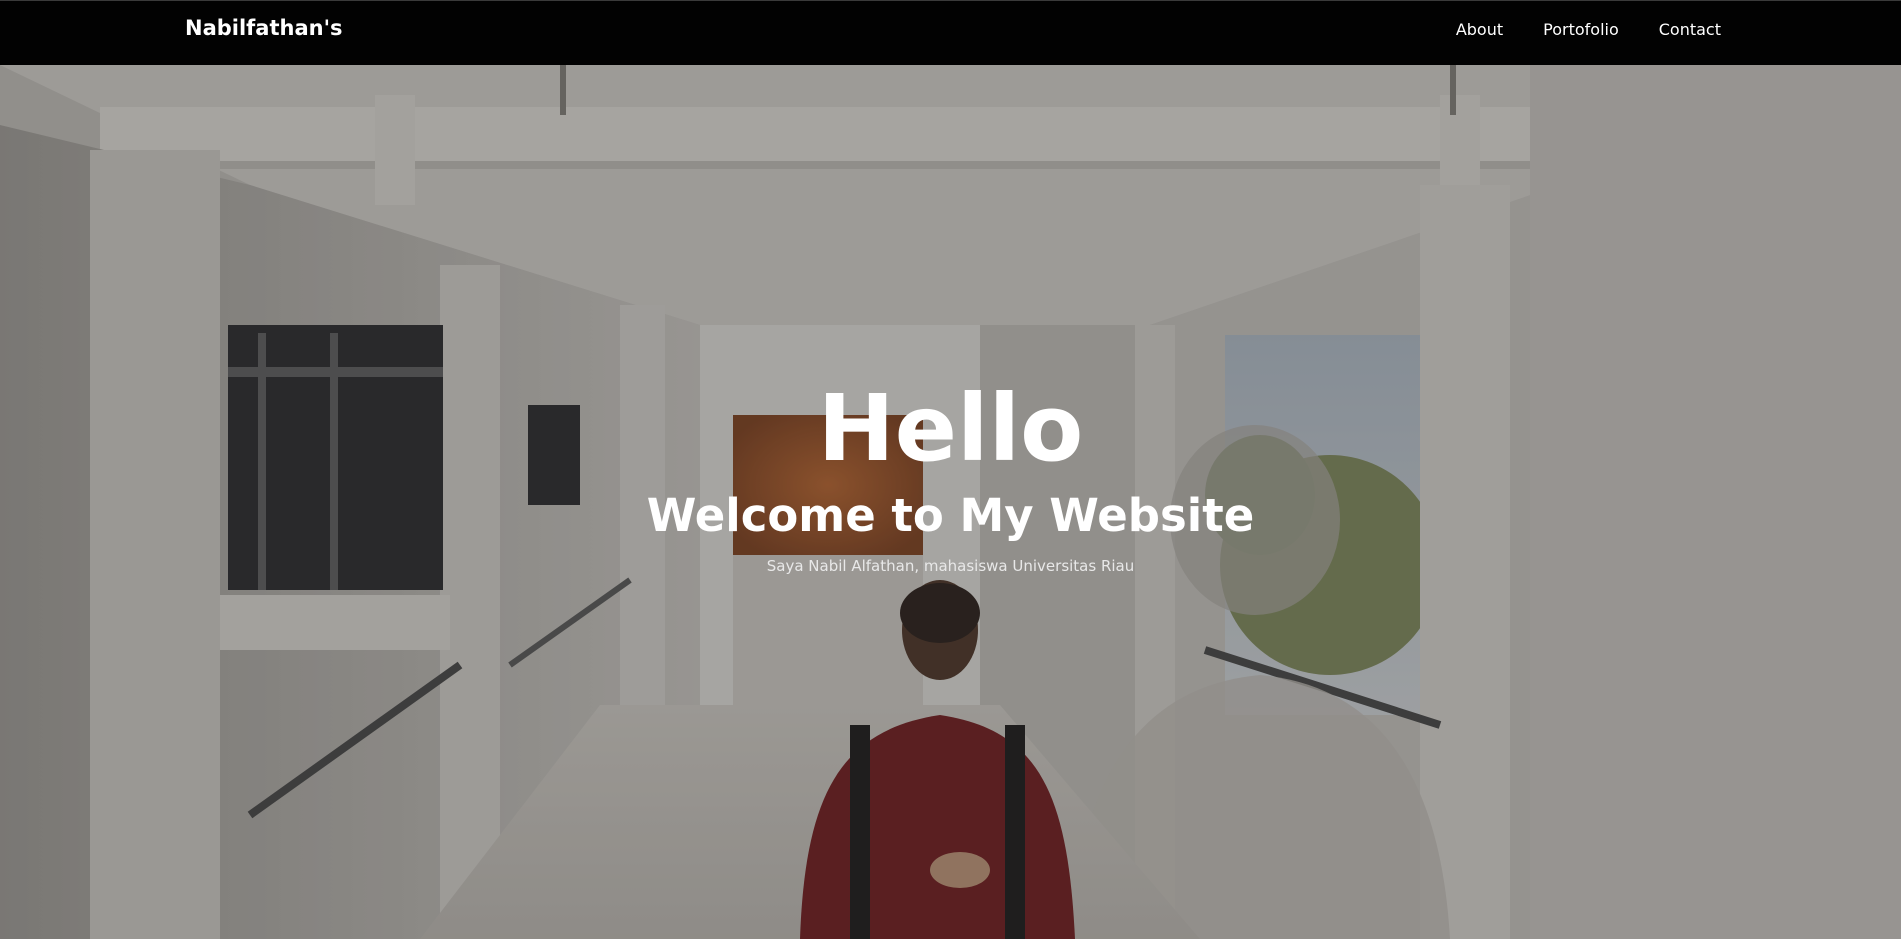 The image size is (1901, 939). I want to click on hero-subheading: Welcome to My Website, so click(950, 515).